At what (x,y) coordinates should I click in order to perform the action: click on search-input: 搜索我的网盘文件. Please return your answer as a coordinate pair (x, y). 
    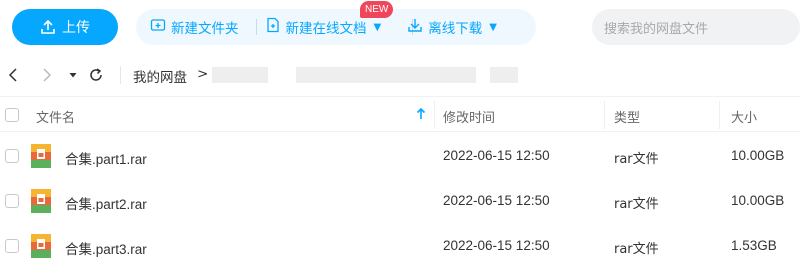
    Looking at the image, I should click on (696, 27).